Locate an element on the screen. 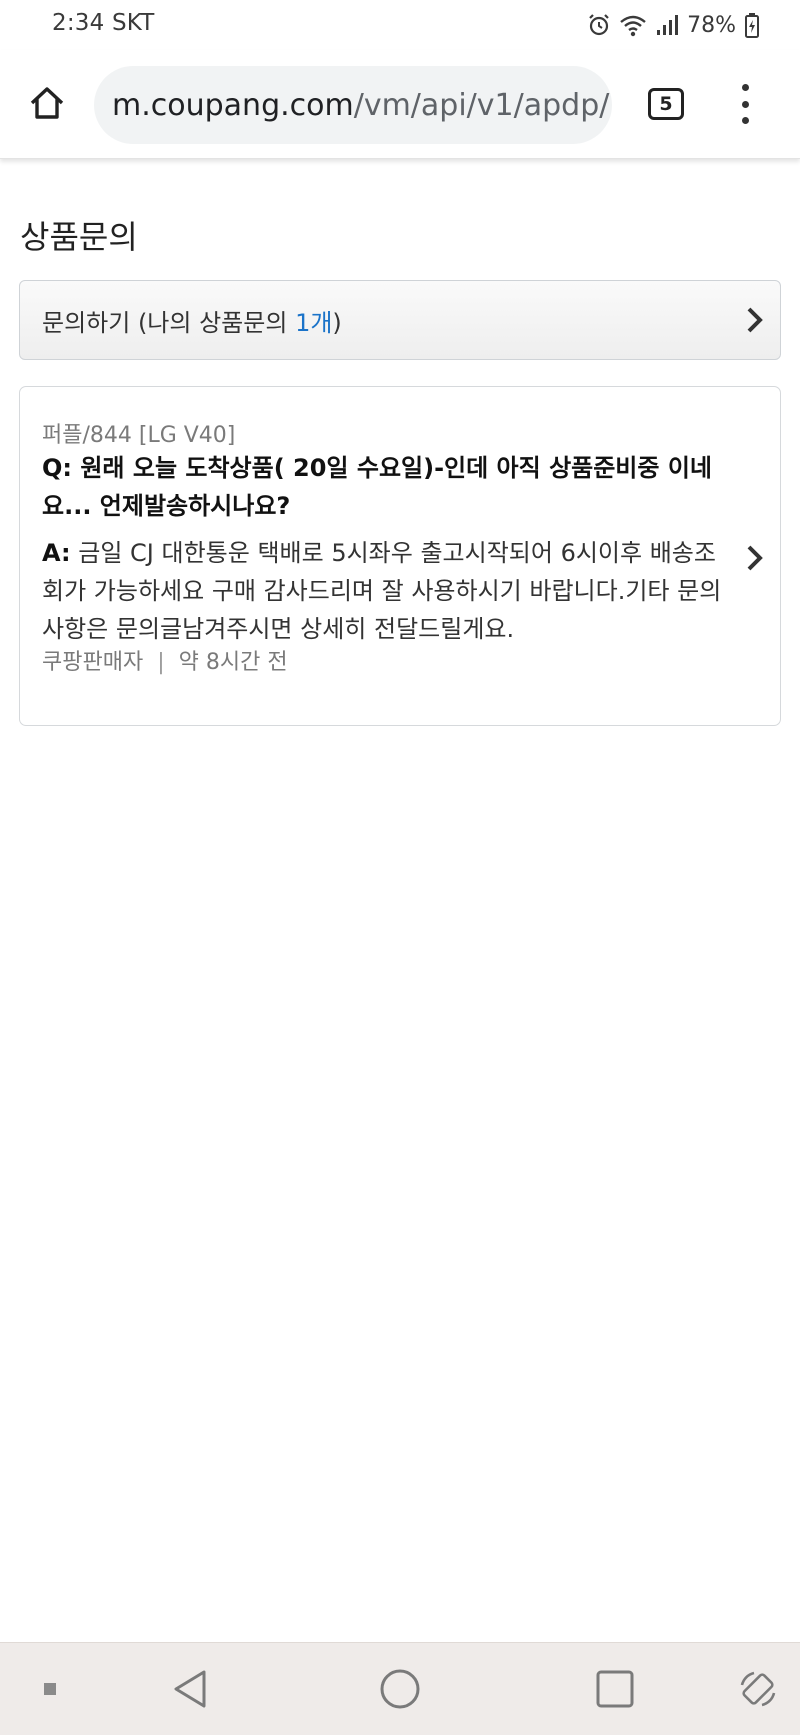 Image resolution: width=800 pixels, height=1735 pixels. home-icon is located at coordinates (47, 103).